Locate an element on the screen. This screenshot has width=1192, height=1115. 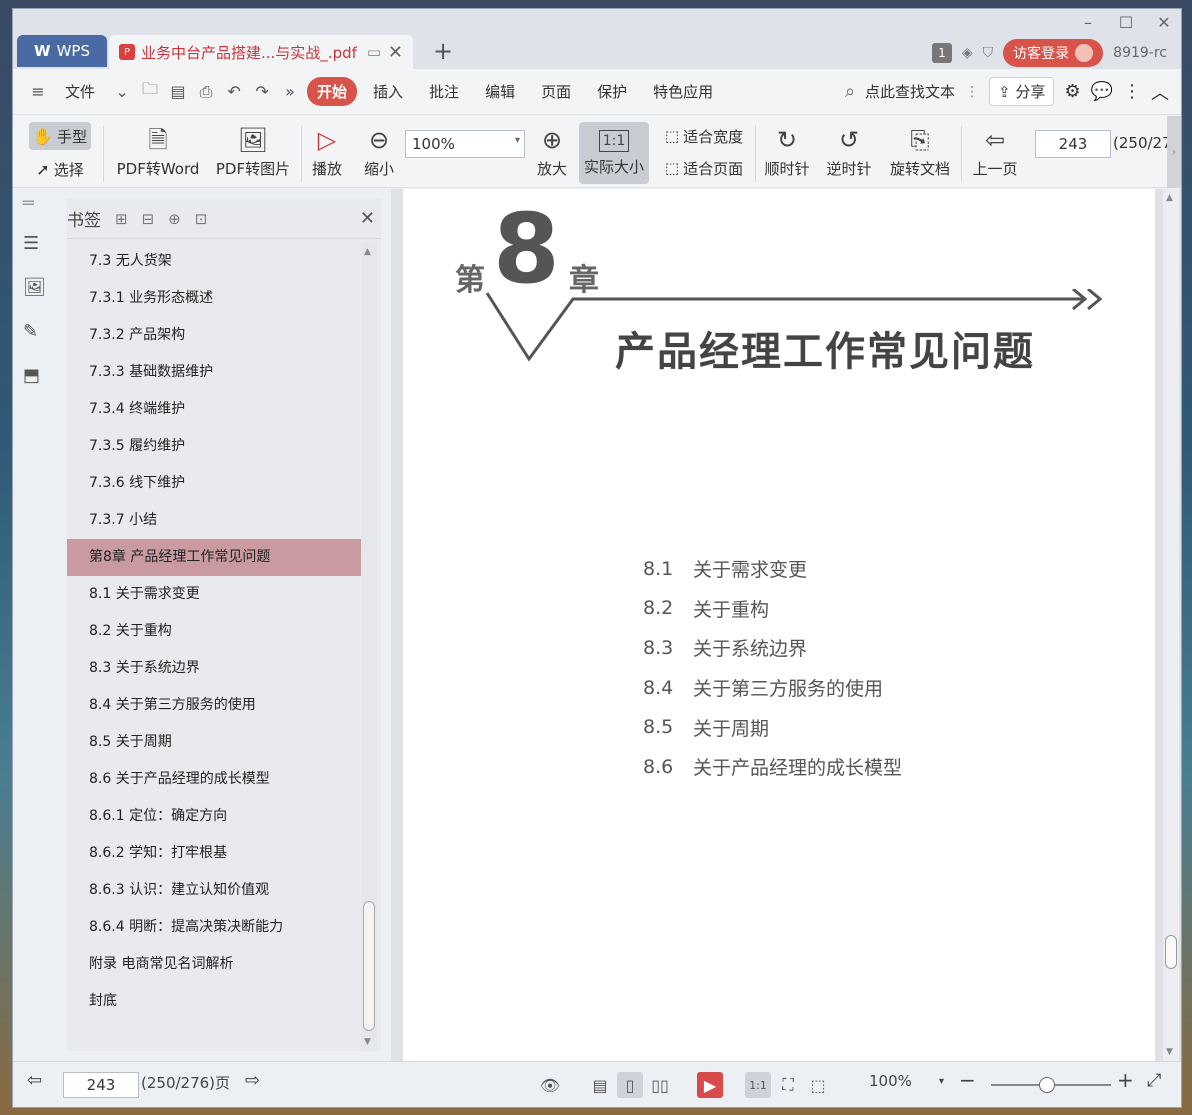
bookmark-item: 8.1 关于需求变更 is located at coordinates (214, 594).